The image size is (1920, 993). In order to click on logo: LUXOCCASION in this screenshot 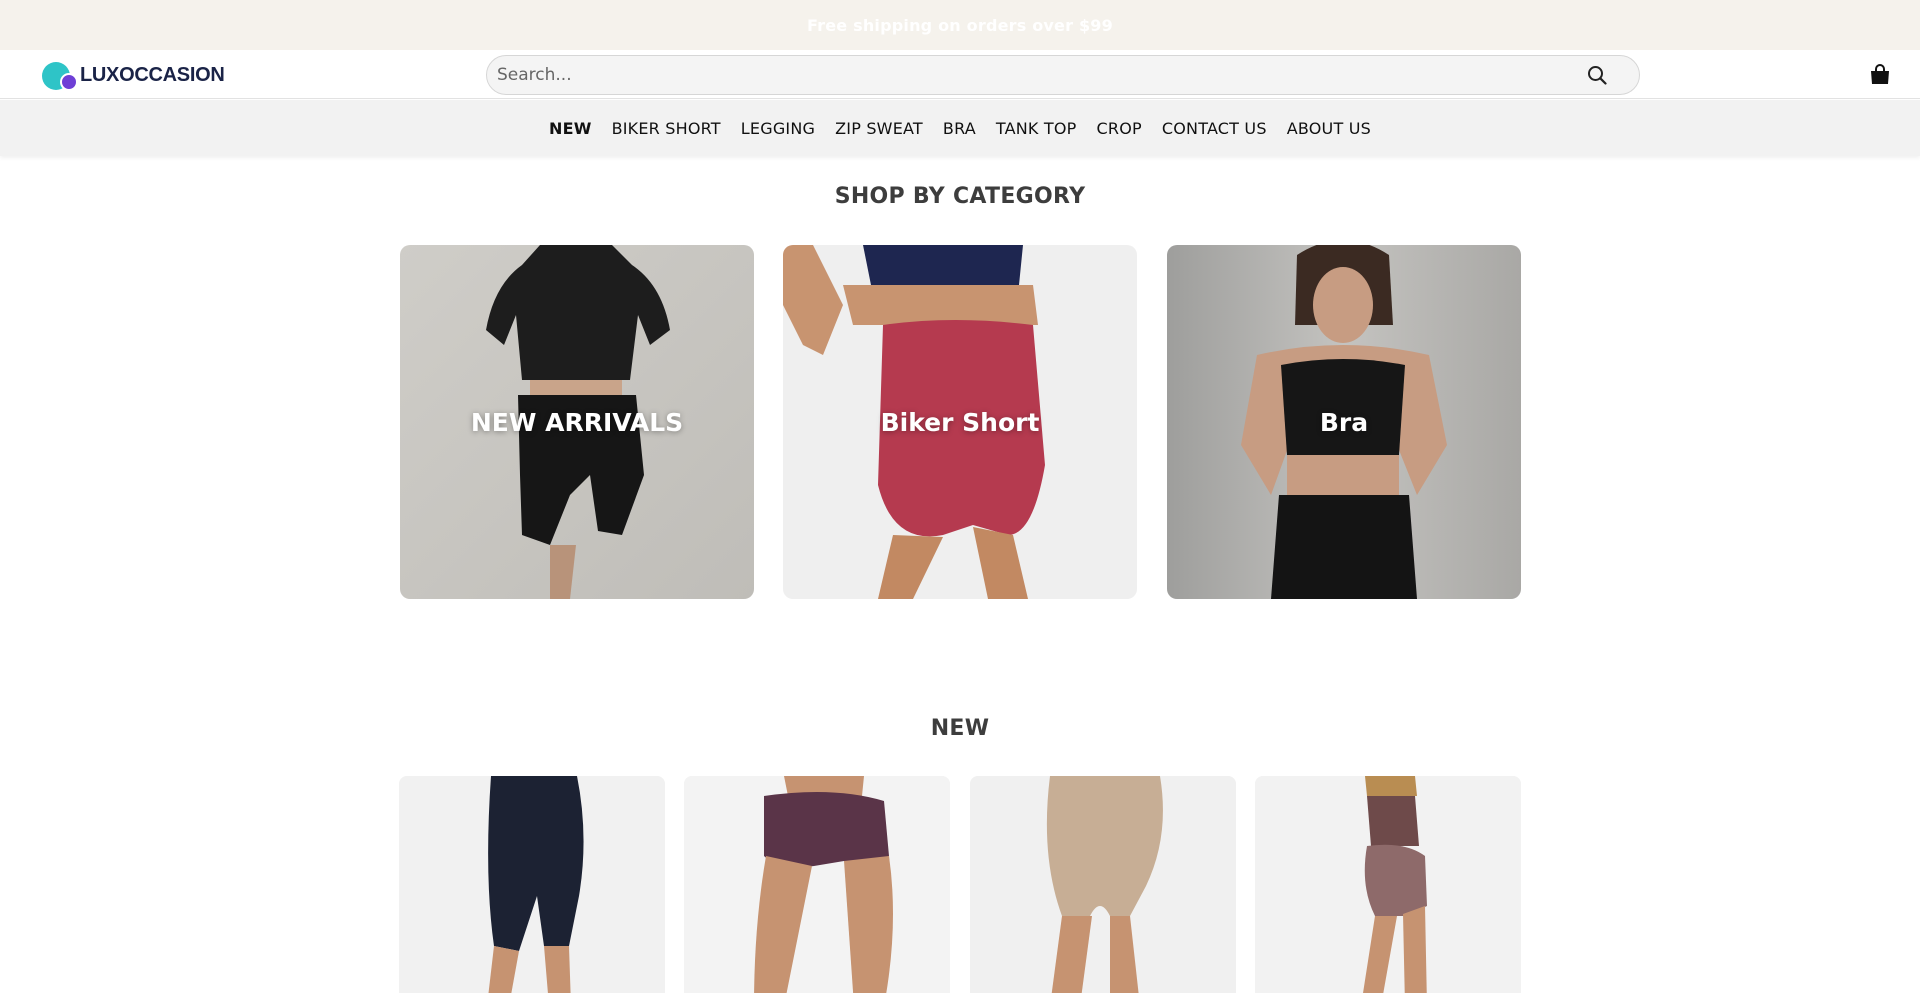, I will do `click(133, 75)`.